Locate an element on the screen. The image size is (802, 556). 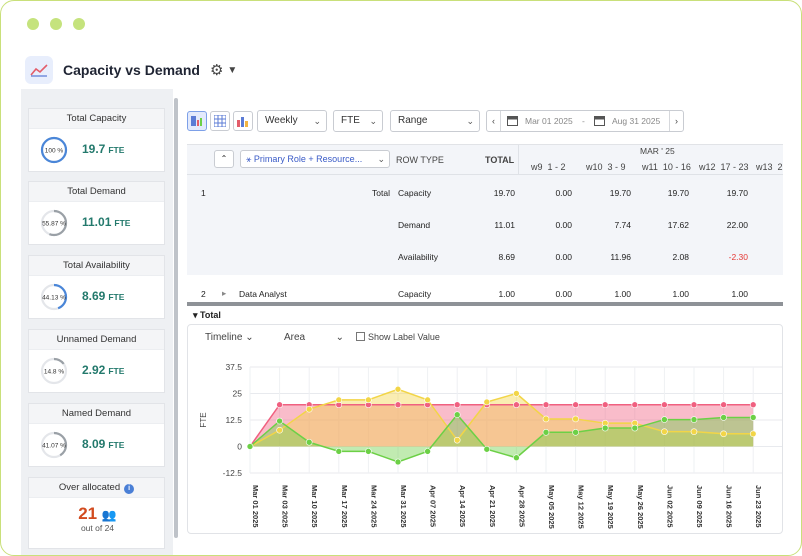
sidebar-scrollbar is located at coordinates (176, 318).